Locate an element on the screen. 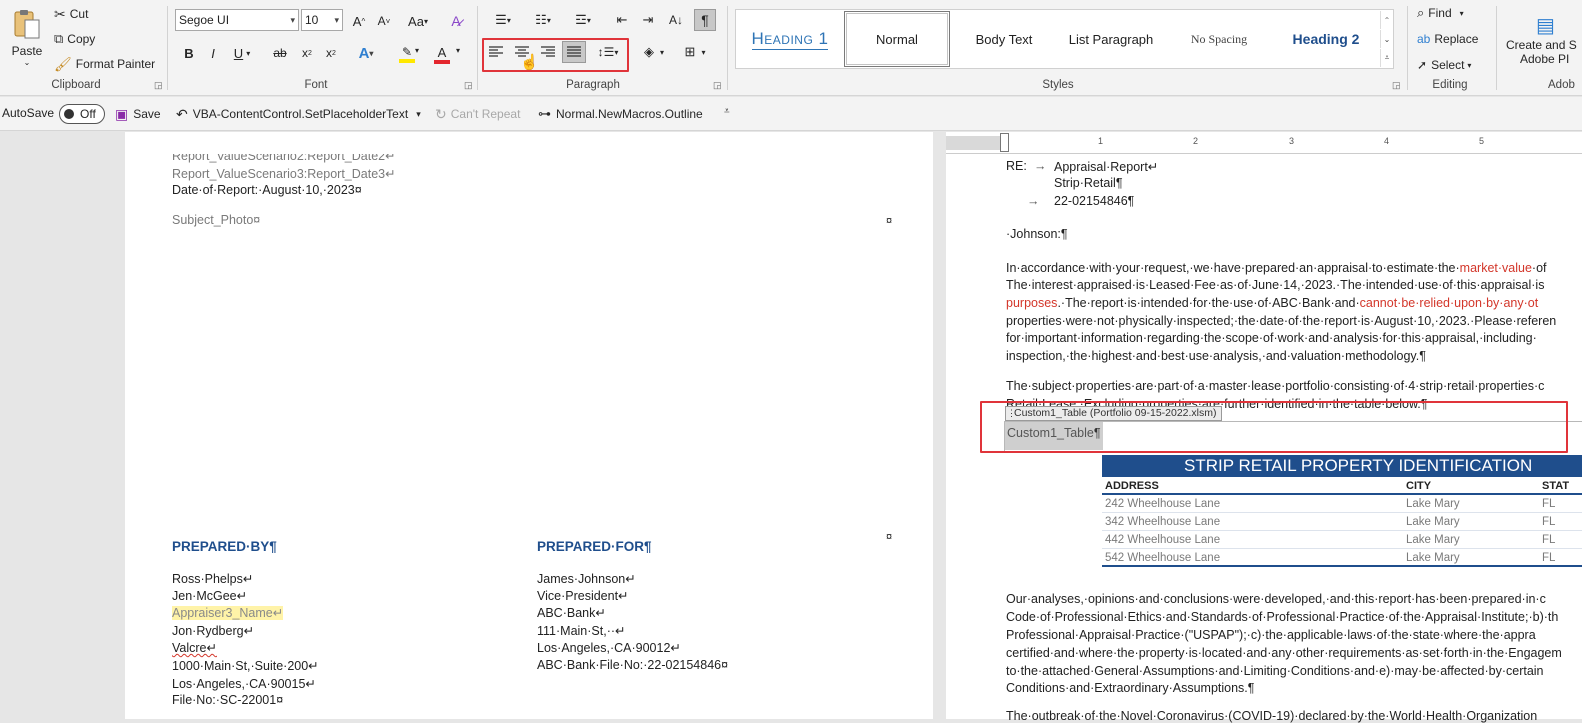 The height and width of the screenshot is (723, 1582). column-header: STAT is located at coordinates (1556, 486).